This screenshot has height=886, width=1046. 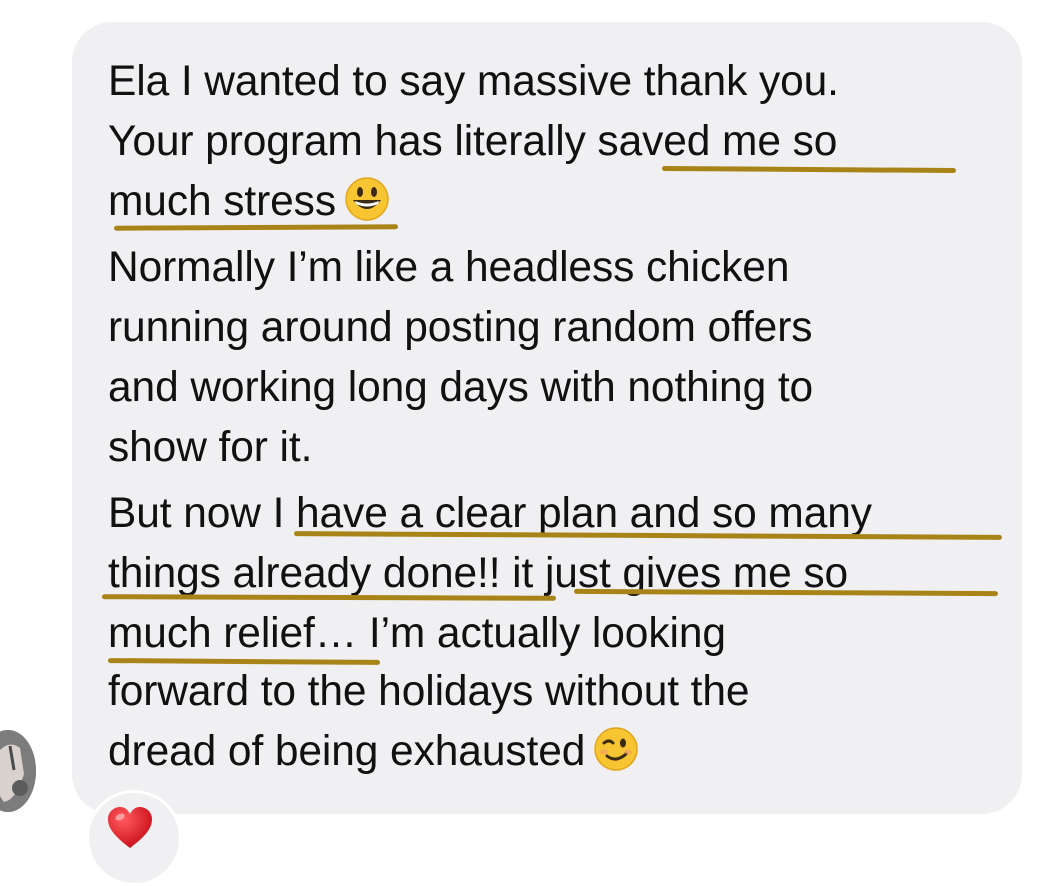 I want to click on message-line: forward to the holidays without the, so click(x=429, y=691).